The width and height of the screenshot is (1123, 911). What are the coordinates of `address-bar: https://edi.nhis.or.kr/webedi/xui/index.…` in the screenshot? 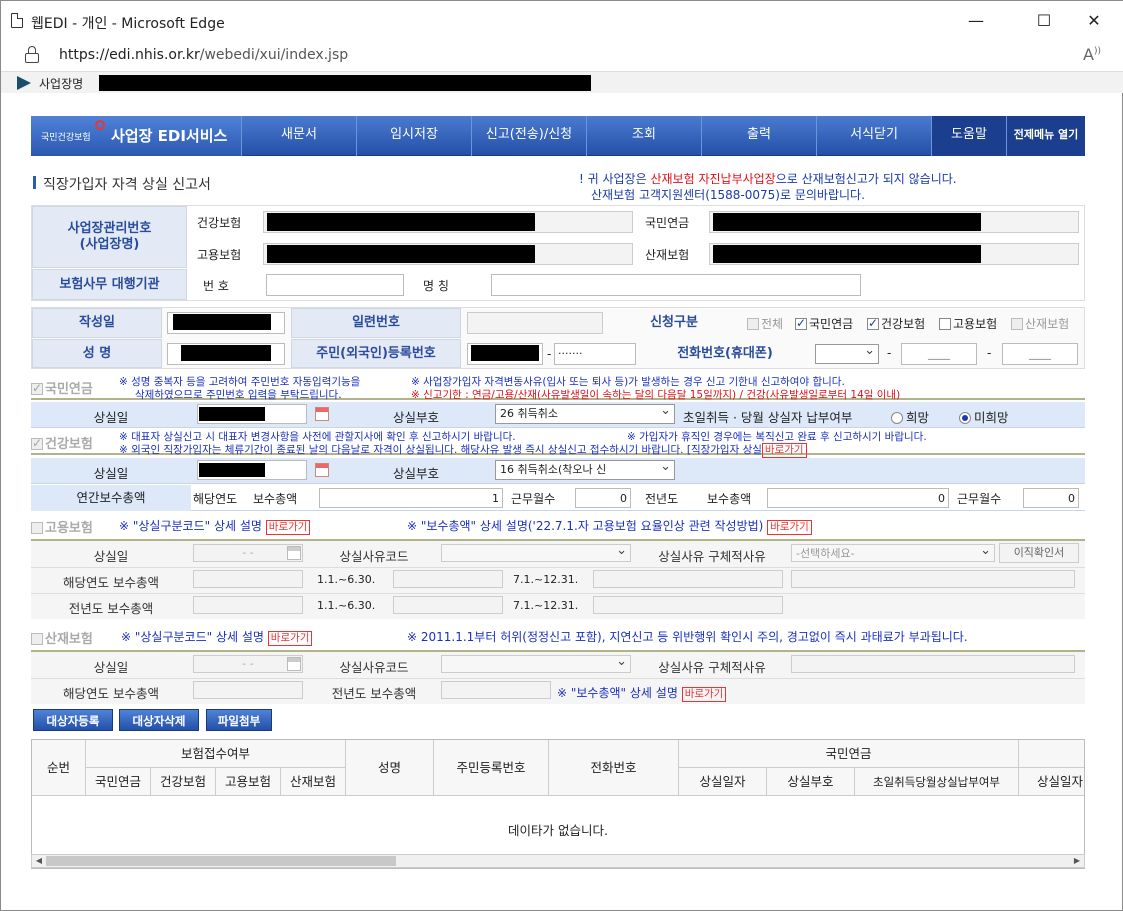 It's located at (562, 56).